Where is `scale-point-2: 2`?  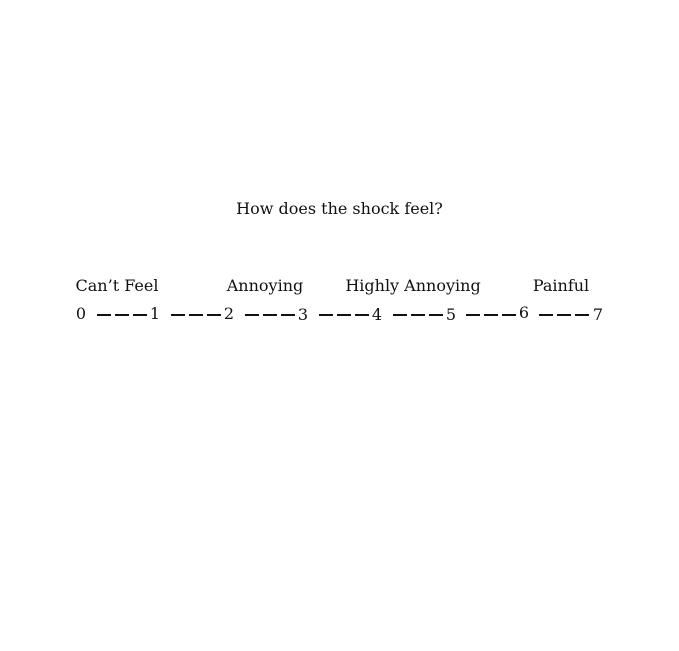
scale-point-2: 2 is located at coordinates (229, 314).